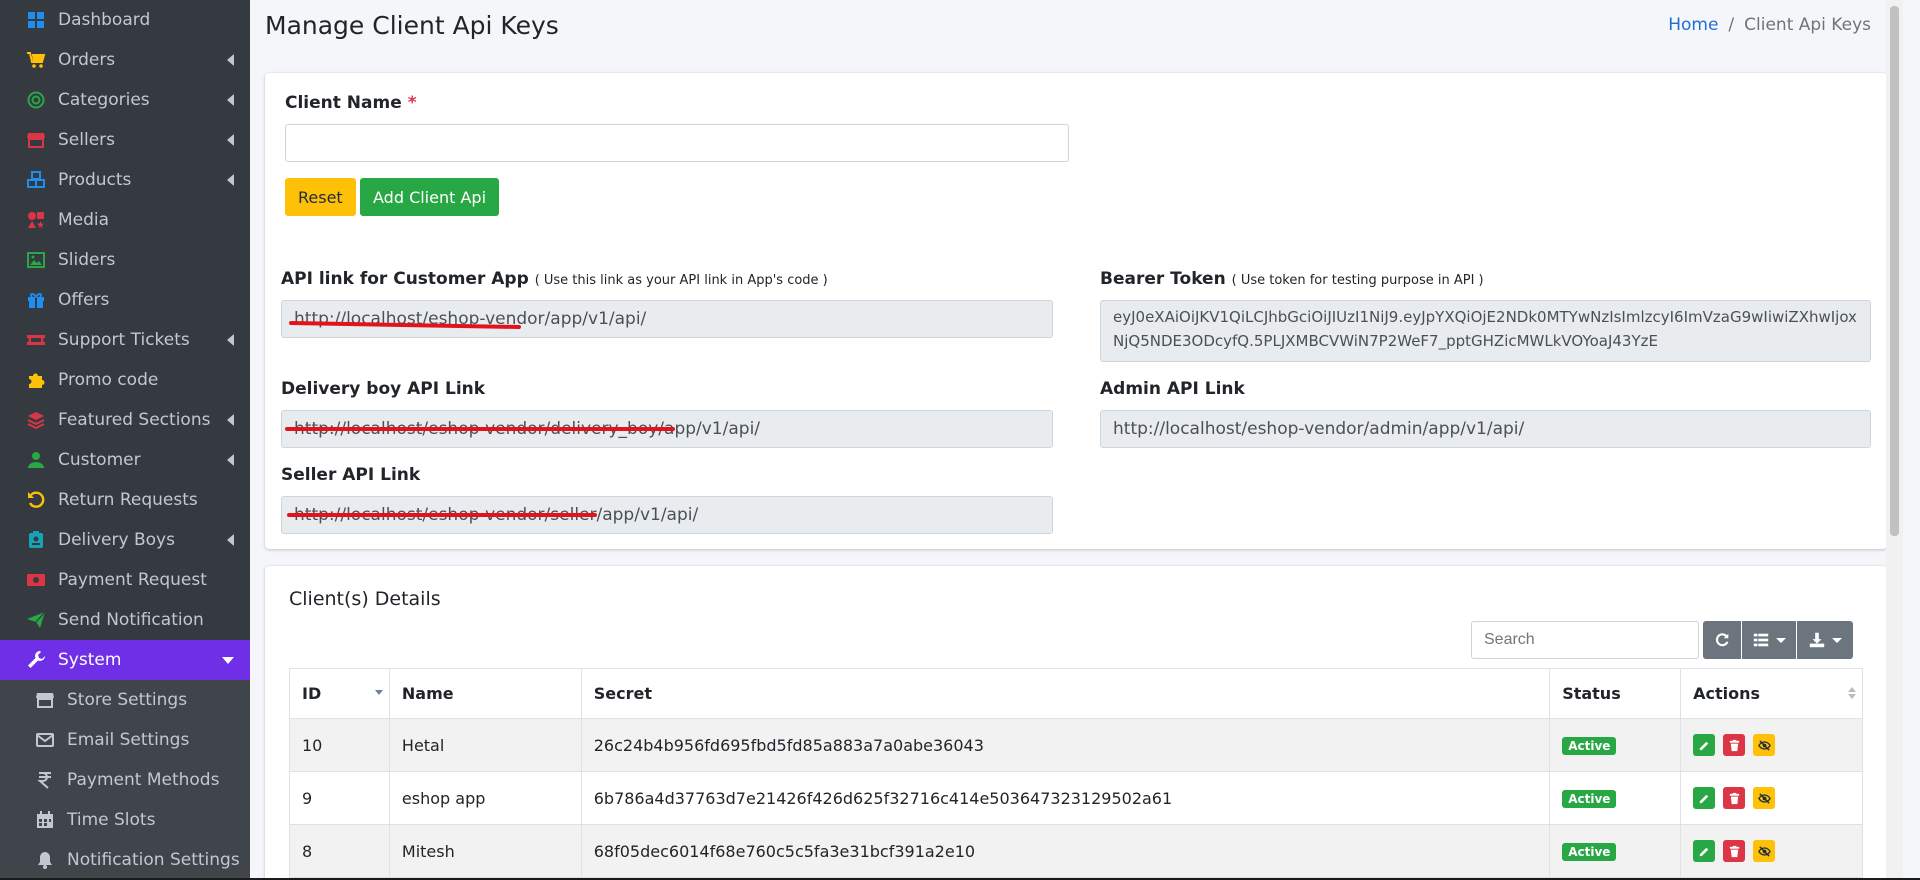  I want to click on columns-toggle-button, so click(1769, 640).